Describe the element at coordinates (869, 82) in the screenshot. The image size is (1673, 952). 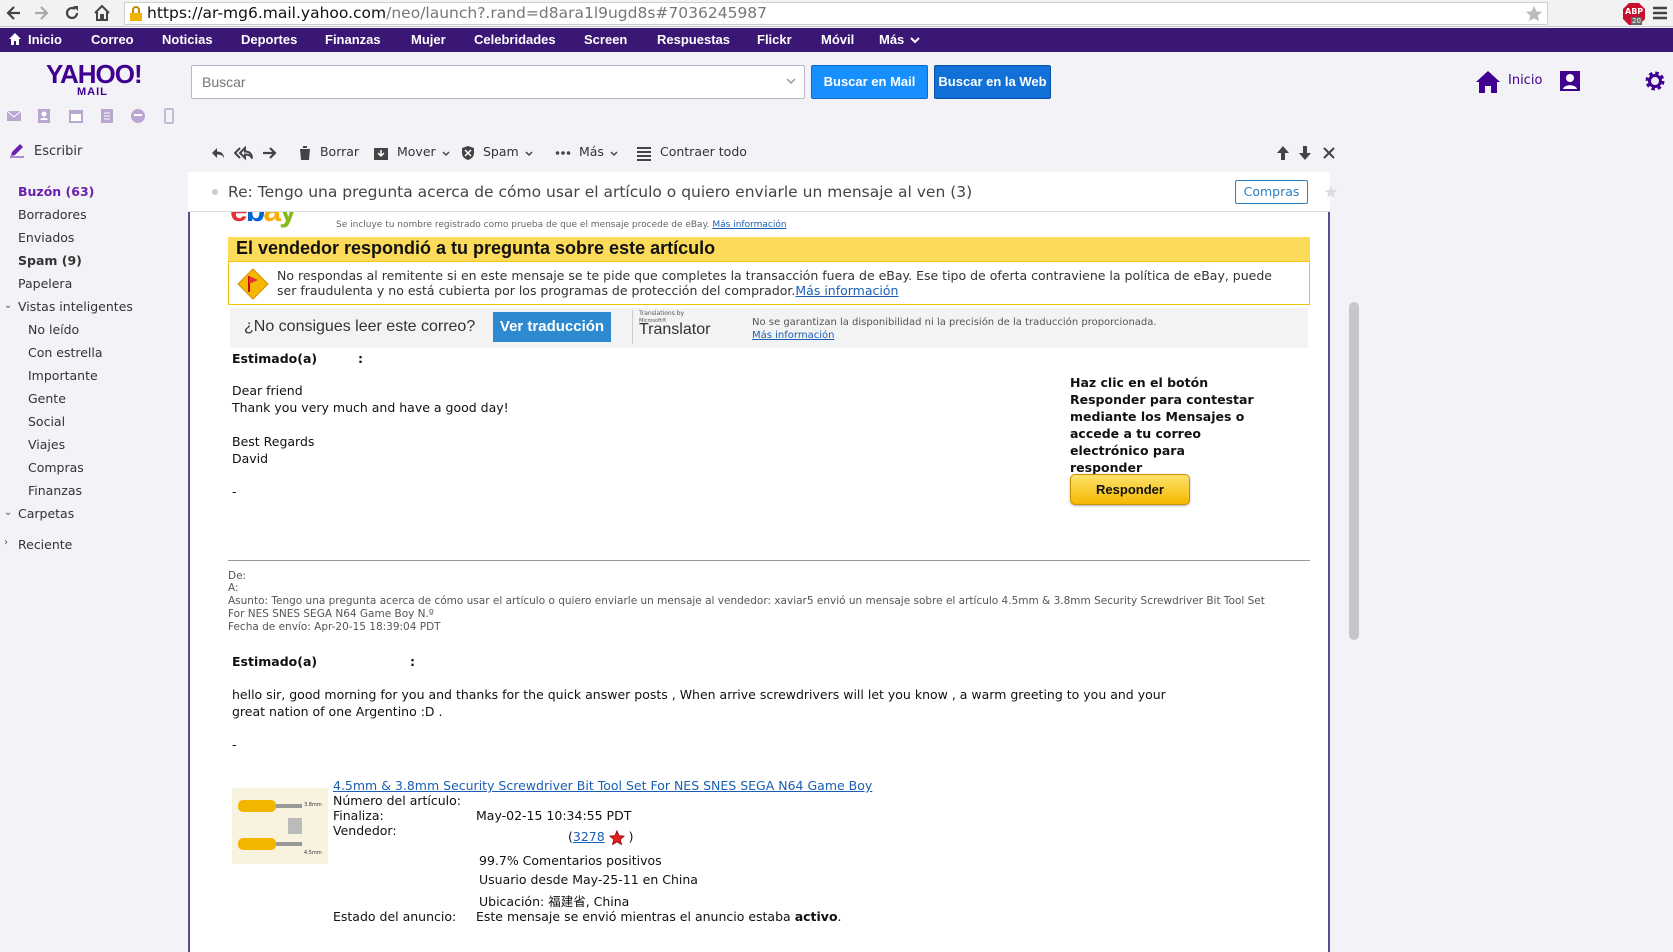
I see `search-mail-button: Buscar en Mail` at that location.